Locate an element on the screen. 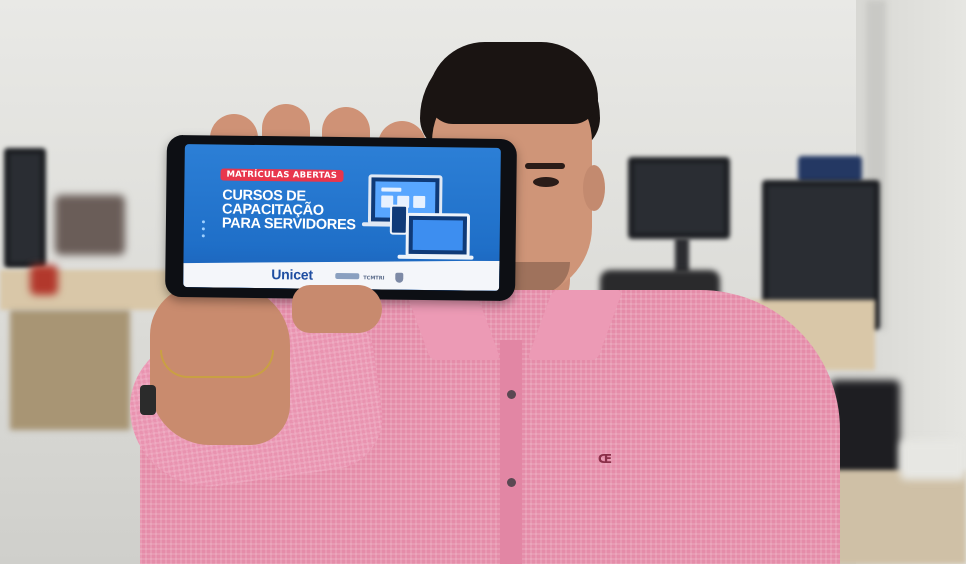 Image resolution: width=966 pixels, height=564 pixels. background-clutter is located at coordinates (90, 225).